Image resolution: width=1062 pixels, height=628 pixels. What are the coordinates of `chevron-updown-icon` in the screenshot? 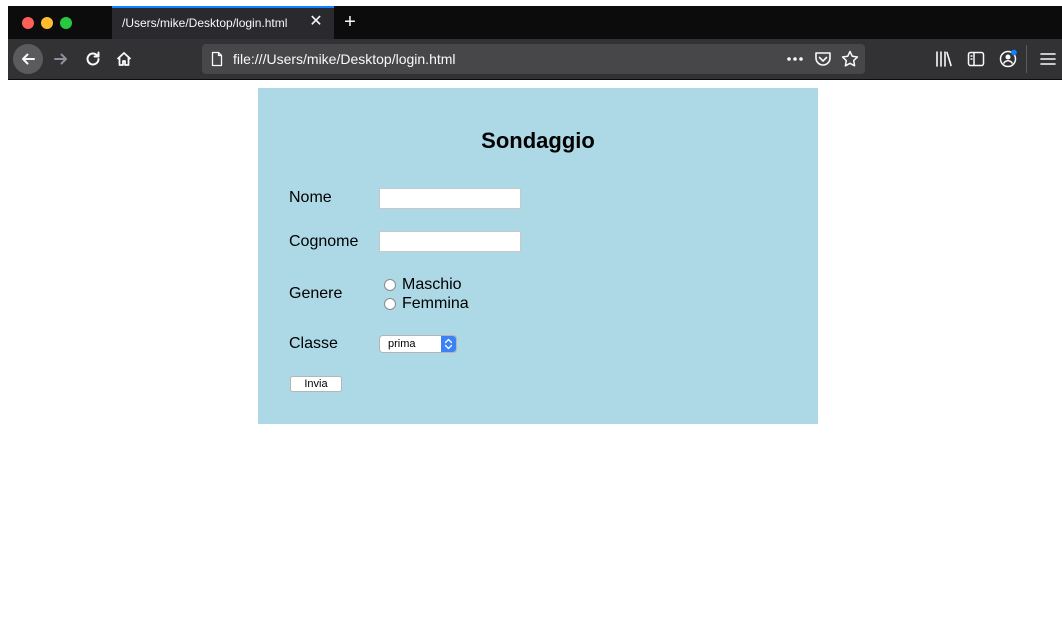 It's located at (448, 344).